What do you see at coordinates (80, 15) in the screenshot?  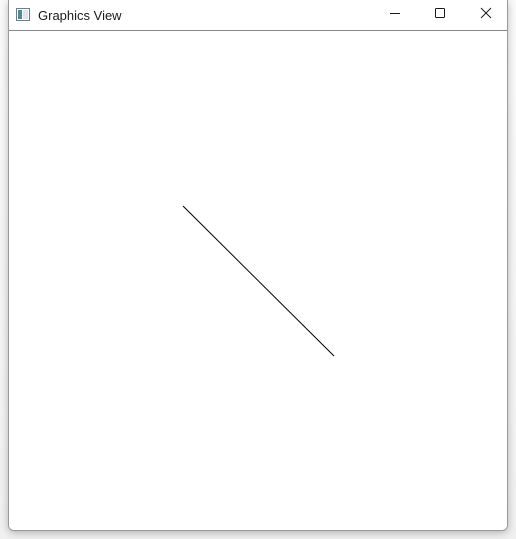 I see `window-title: Graphics View` at bounding box center [80, 15].